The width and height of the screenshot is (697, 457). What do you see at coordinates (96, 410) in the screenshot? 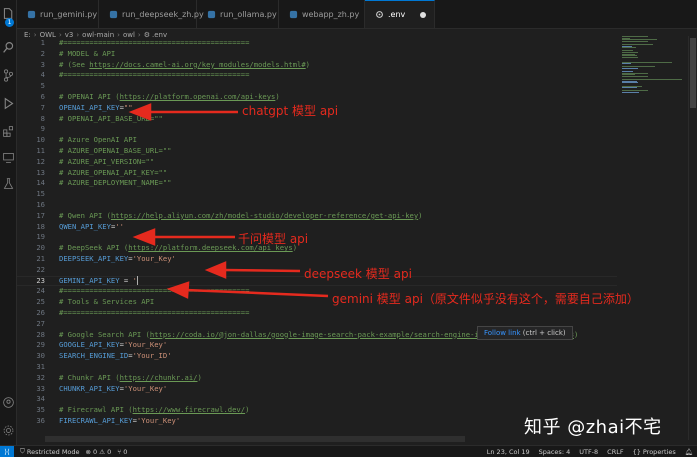
I see `code-token: # Firecrawl API (` at bounding box center [96, 410].